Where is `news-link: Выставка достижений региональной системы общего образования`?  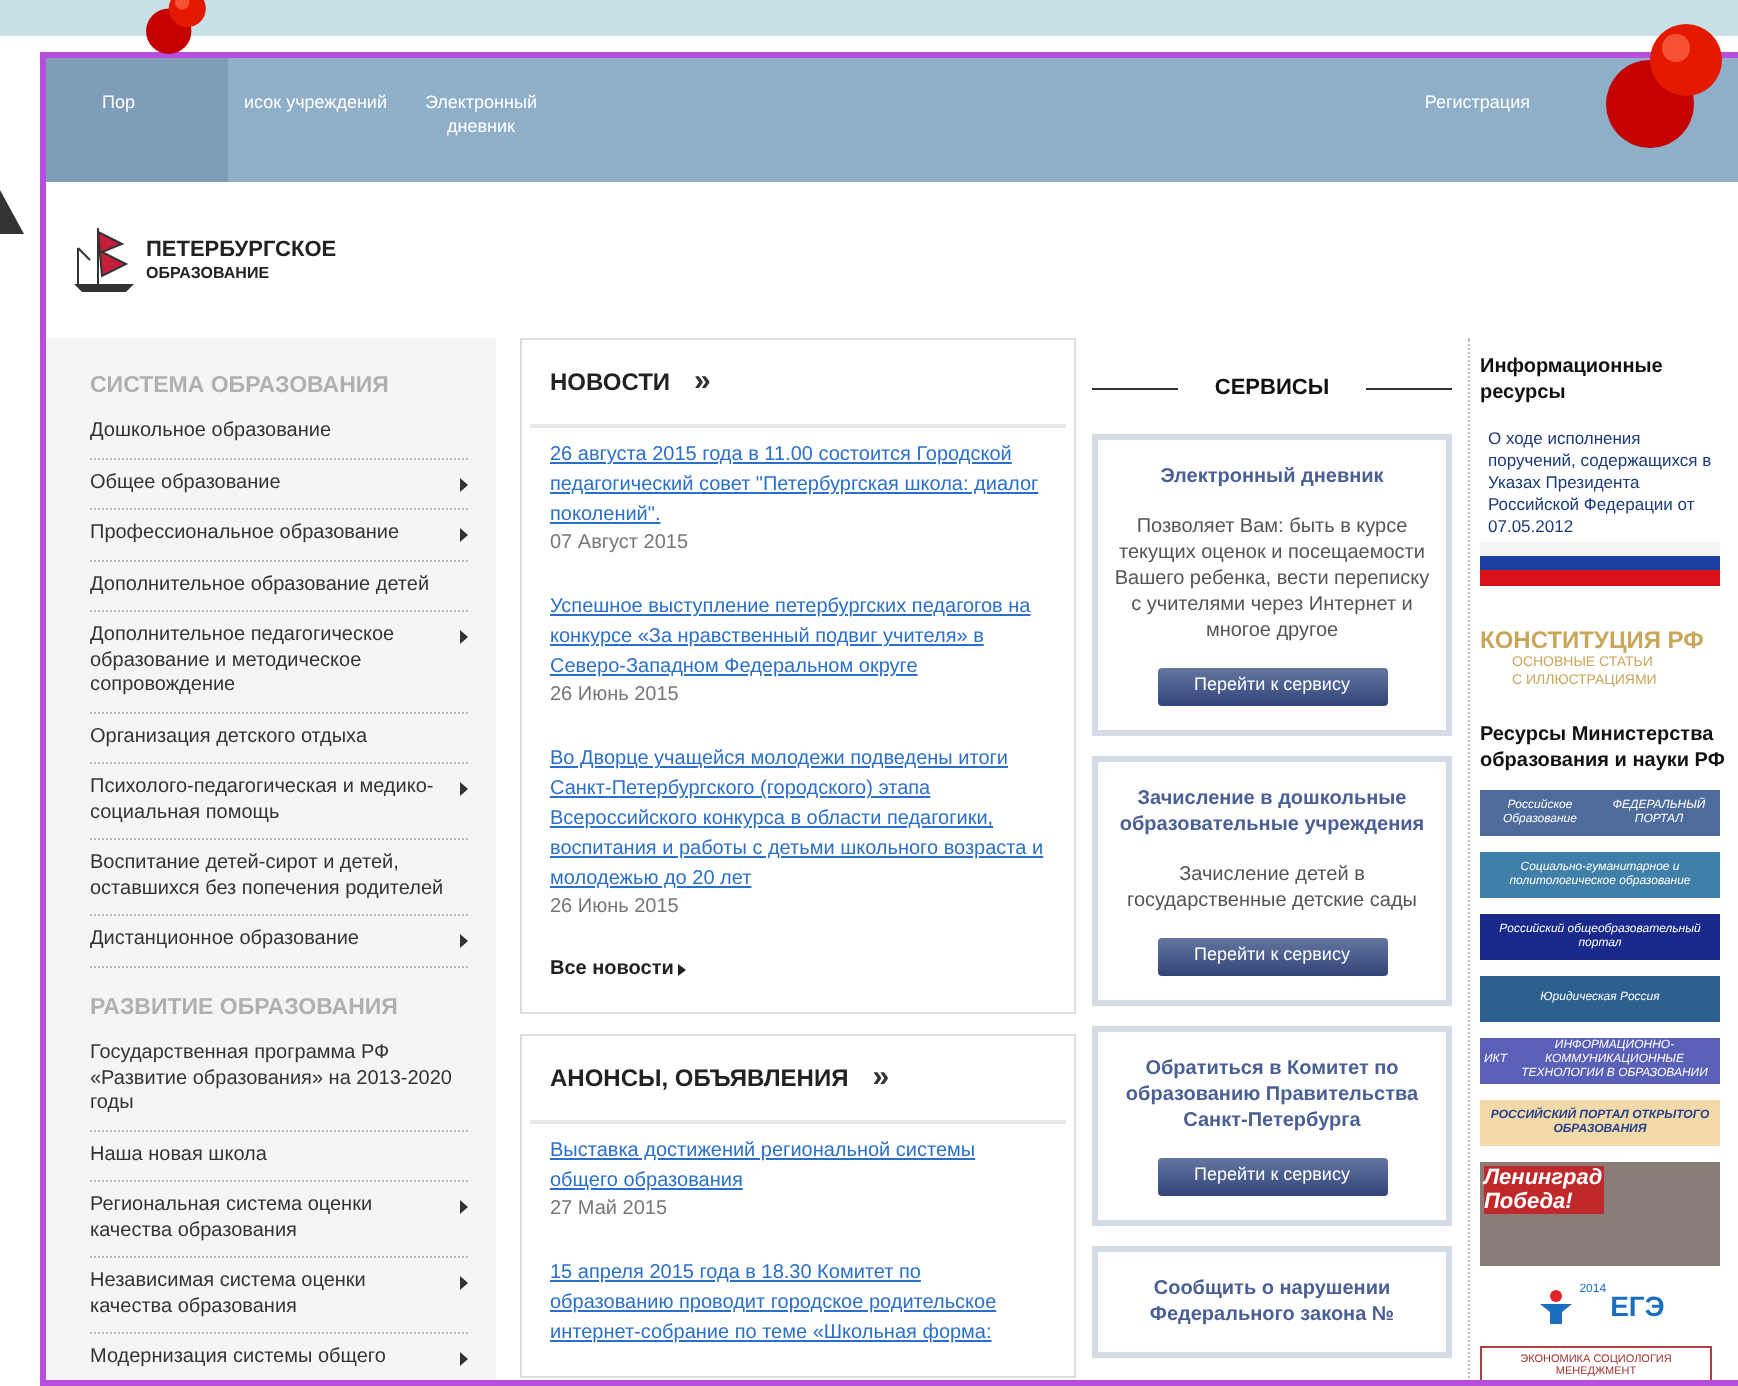
news-link: Выставка достижений региональной системы общего образования is located at coordinates (798, 1166).